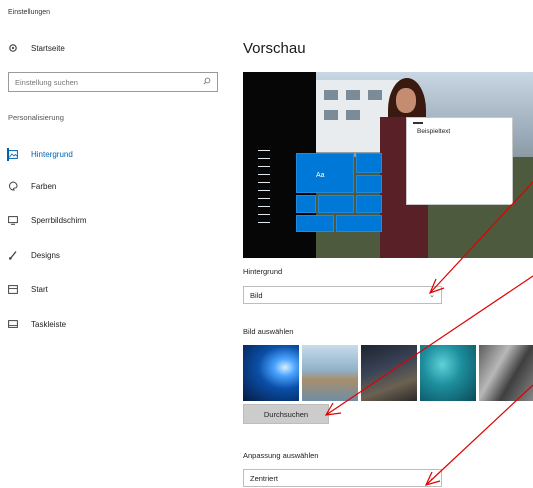 The height and width of the screenshot is (488, 533). What do you see at coordinates (28, 289) in the screenshot?
I see `sidebar-item-start: Start` at bounding box center [28, 289].